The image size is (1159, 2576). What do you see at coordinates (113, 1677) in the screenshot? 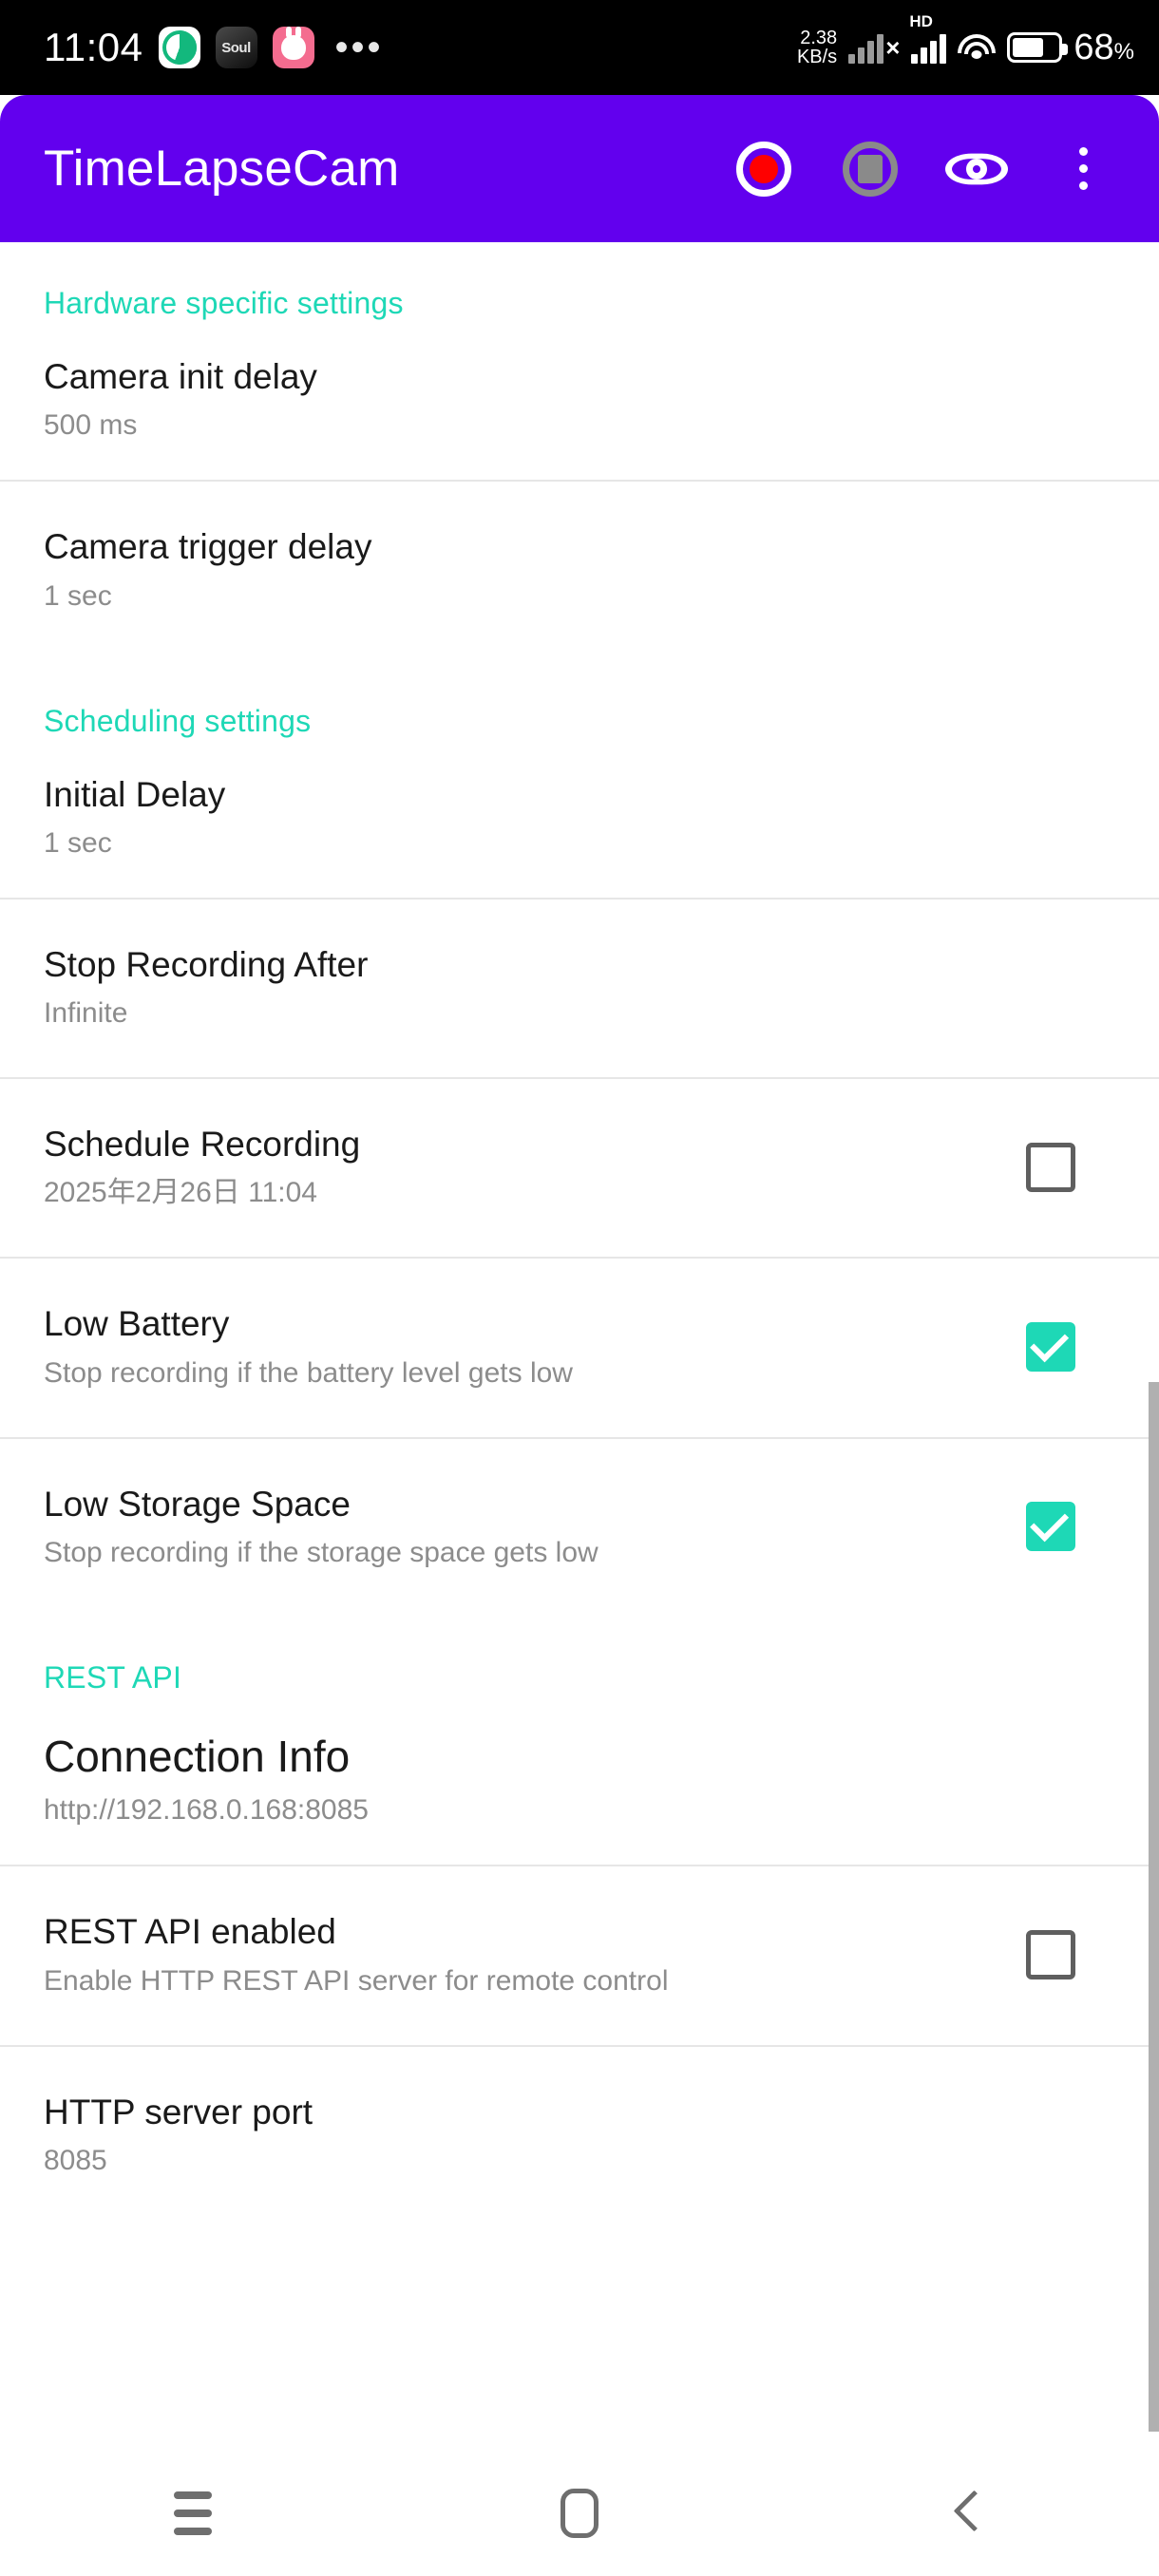
I see `section-header-rest-api: REST API` at bounding box center [113, 1677].